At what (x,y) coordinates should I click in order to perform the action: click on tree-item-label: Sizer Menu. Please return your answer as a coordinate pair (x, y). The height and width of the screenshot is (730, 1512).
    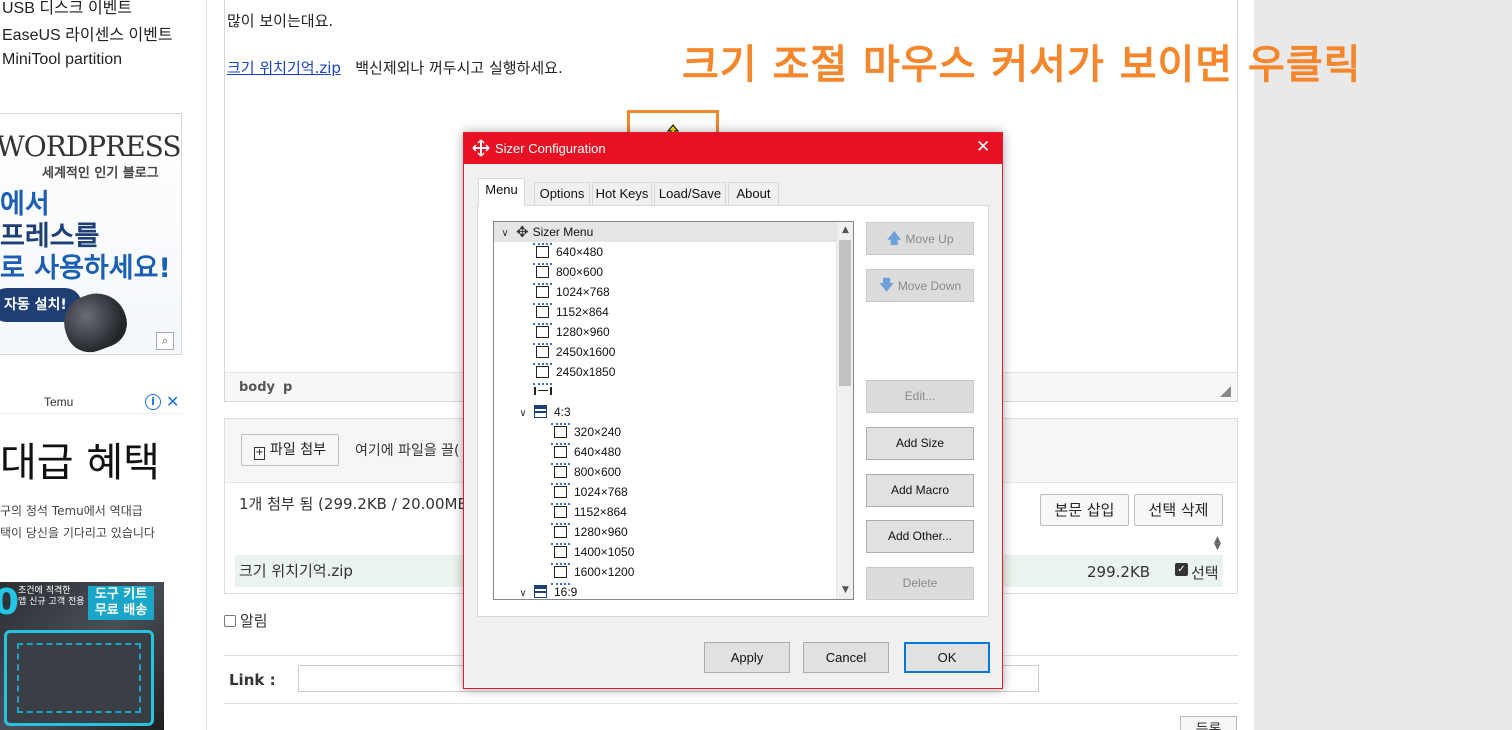
    Looking at the image, I should click on (563, 232).